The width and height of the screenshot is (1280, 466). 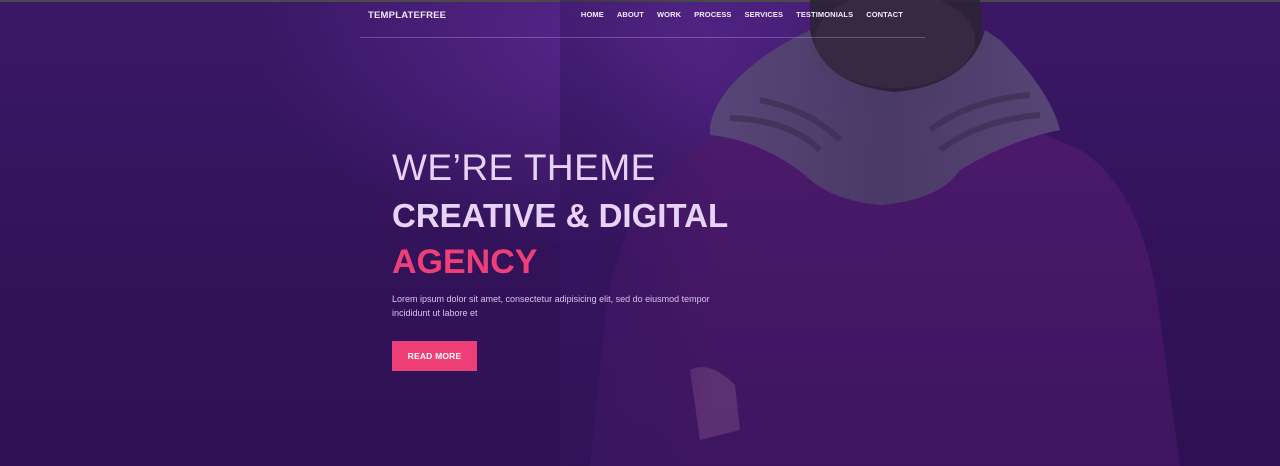 What do you see at coordinates (465, 262) in the screenshot?
I see `headline-line-3: AGENCY` at bounding box center [465, 262].